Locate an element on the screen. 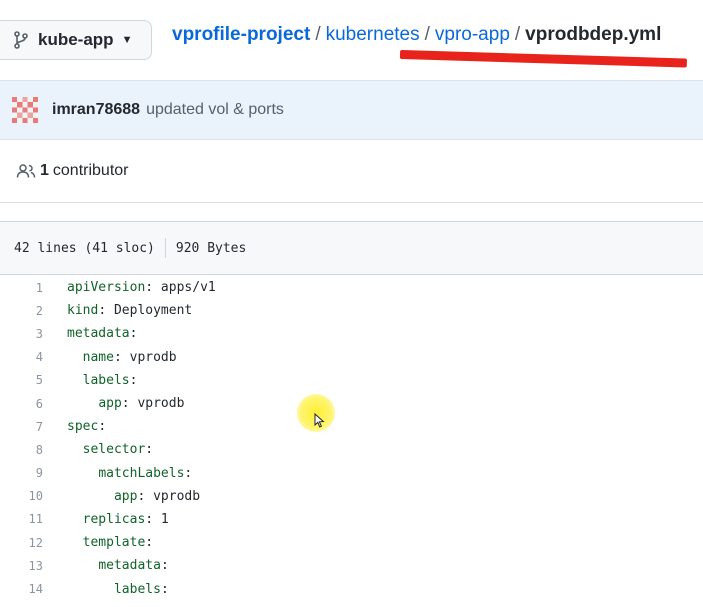  yaml-value: : 1 is located at coordinates (157, 519).